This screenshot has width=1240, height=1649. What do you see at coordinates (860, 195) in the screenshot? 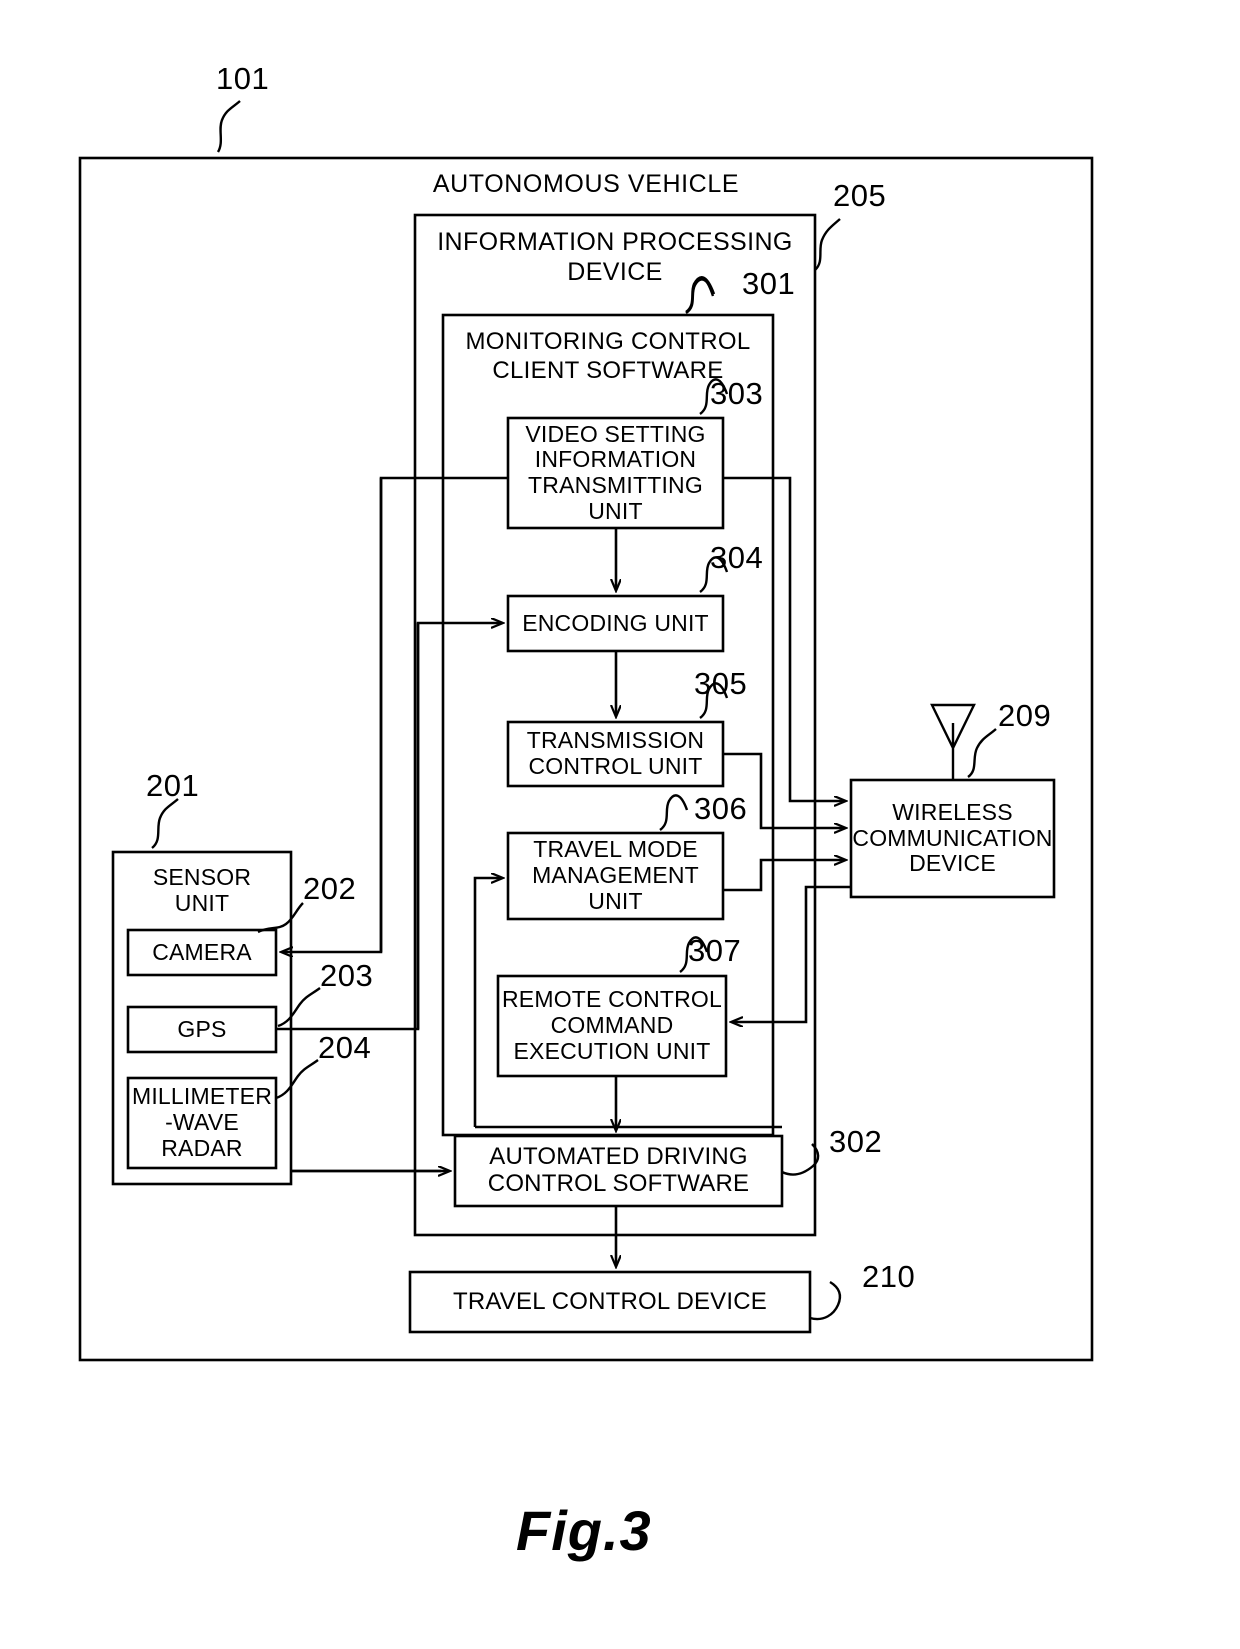
I see `ref-205: 205` at bounding box center [860, 195].